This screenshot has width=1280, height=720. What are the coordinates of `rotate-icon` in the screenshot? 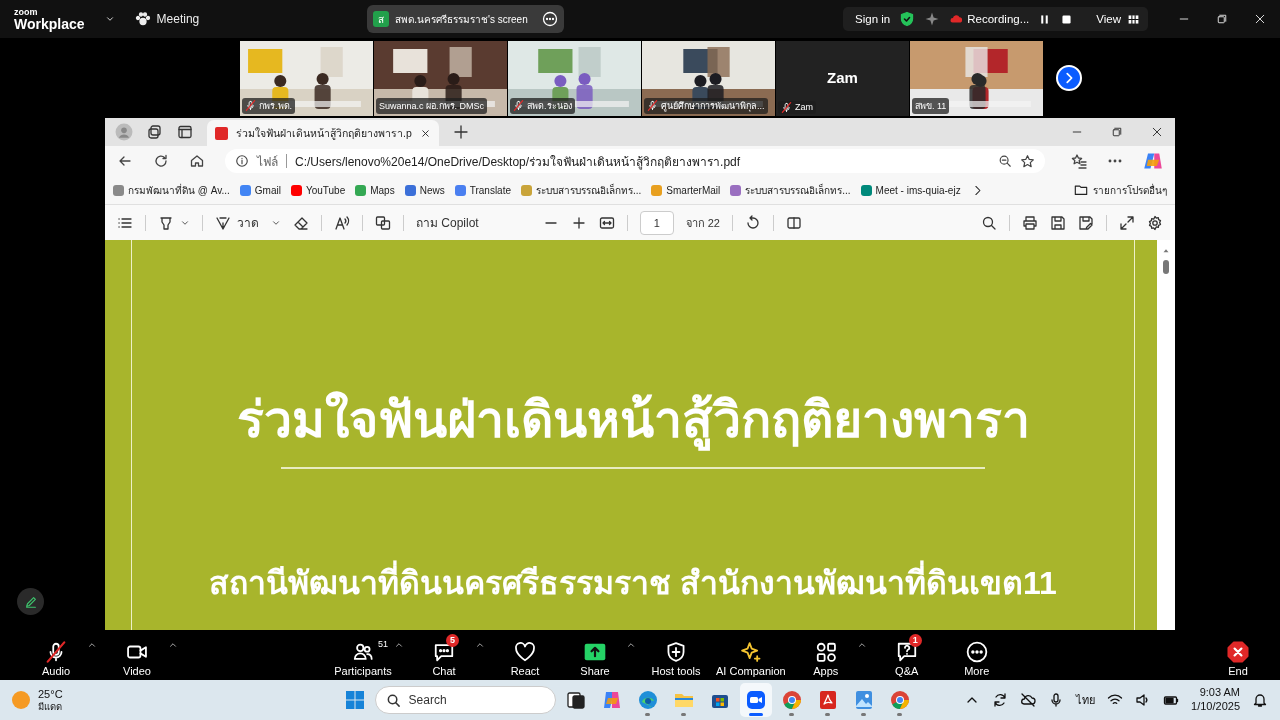 It's located at (753, 222).